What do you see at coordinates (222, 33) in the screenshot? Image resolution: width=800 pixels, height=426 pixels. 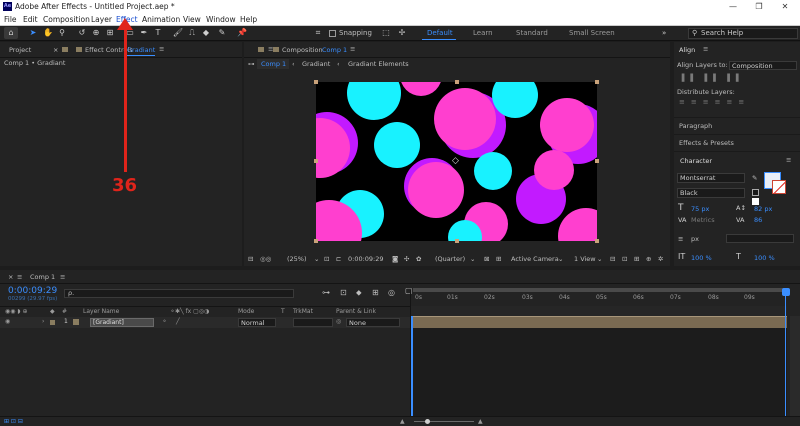 I see `roto-brush-icon: ✎` at bounding box center [222, 33].